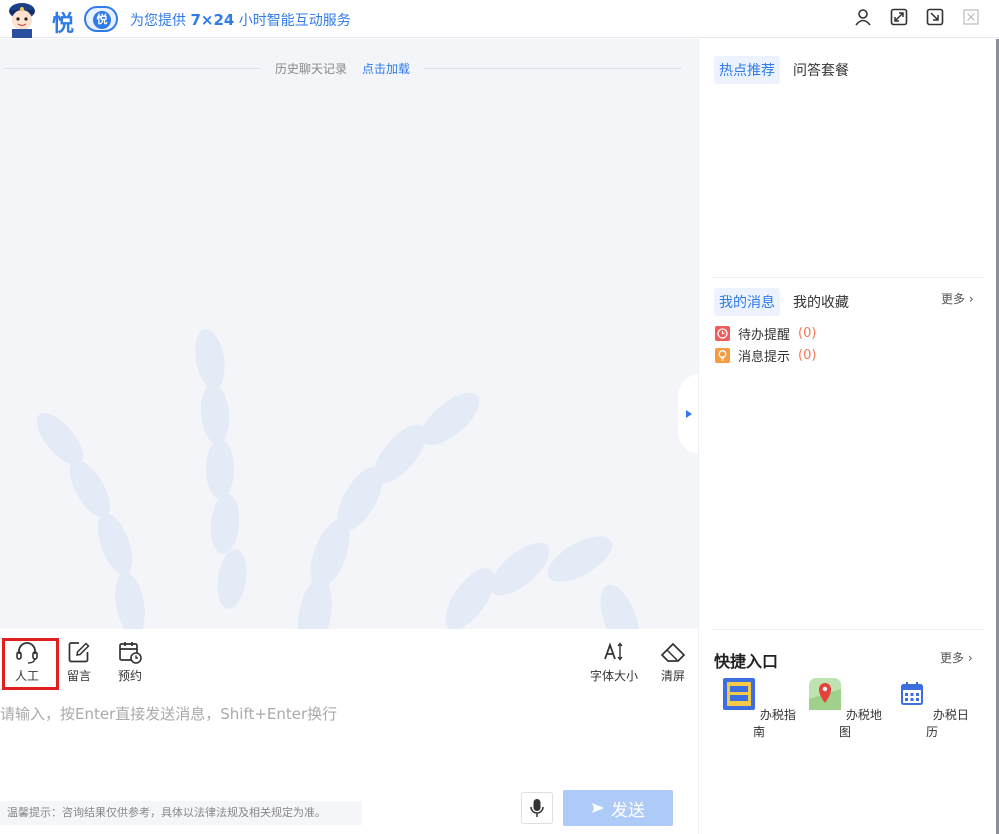  I want to click on tax-calendar-link: 办税日历, so click(932, 708).